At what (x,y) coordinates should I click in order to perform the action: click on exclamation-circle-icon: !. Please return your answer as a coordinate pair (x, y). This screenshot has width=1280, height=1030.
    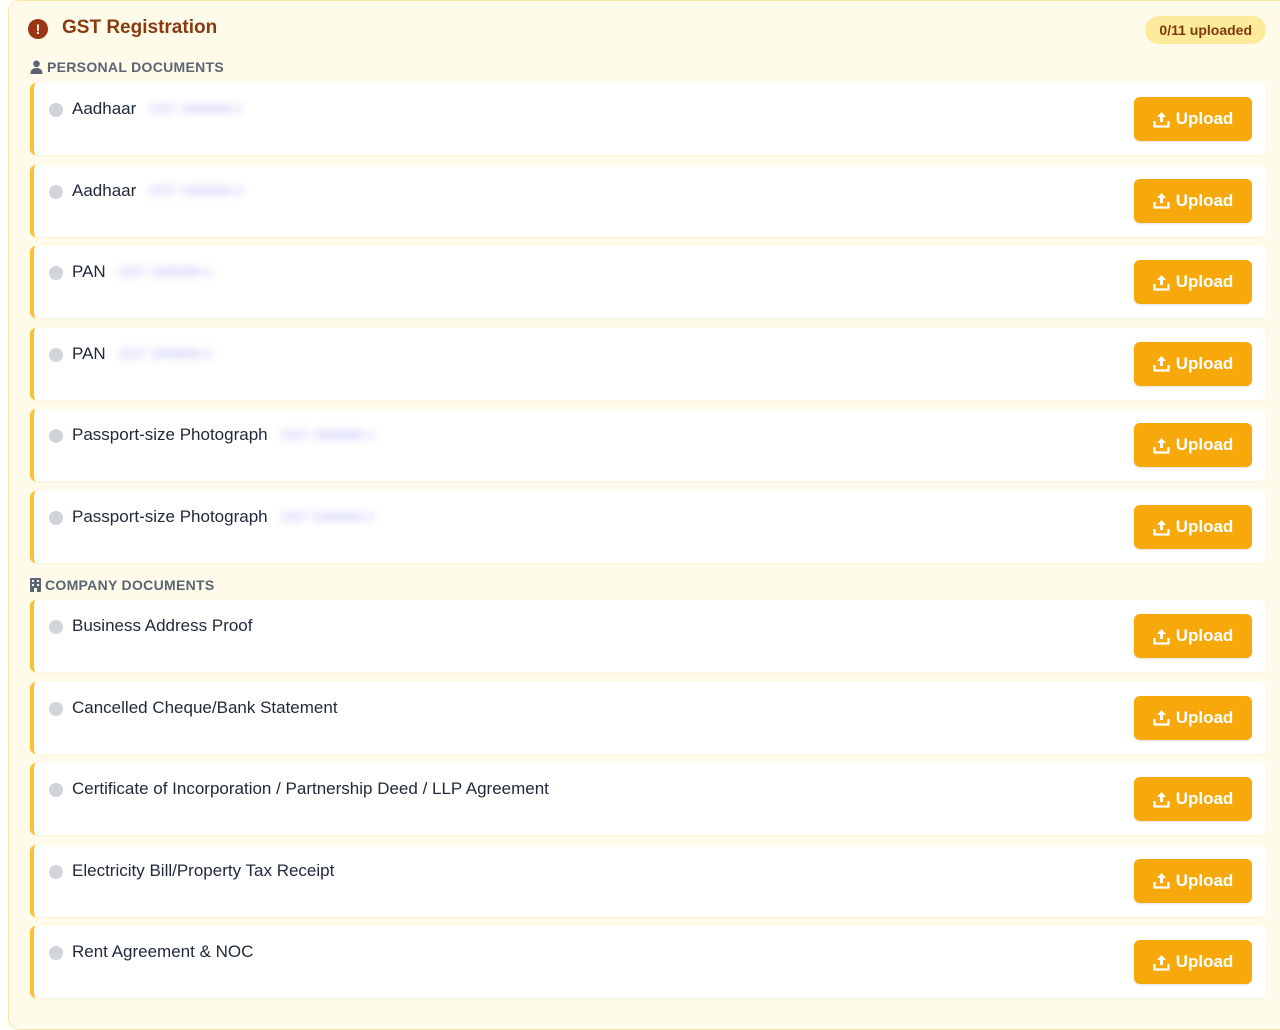
    Looking at the image, I should click on (38, 29).